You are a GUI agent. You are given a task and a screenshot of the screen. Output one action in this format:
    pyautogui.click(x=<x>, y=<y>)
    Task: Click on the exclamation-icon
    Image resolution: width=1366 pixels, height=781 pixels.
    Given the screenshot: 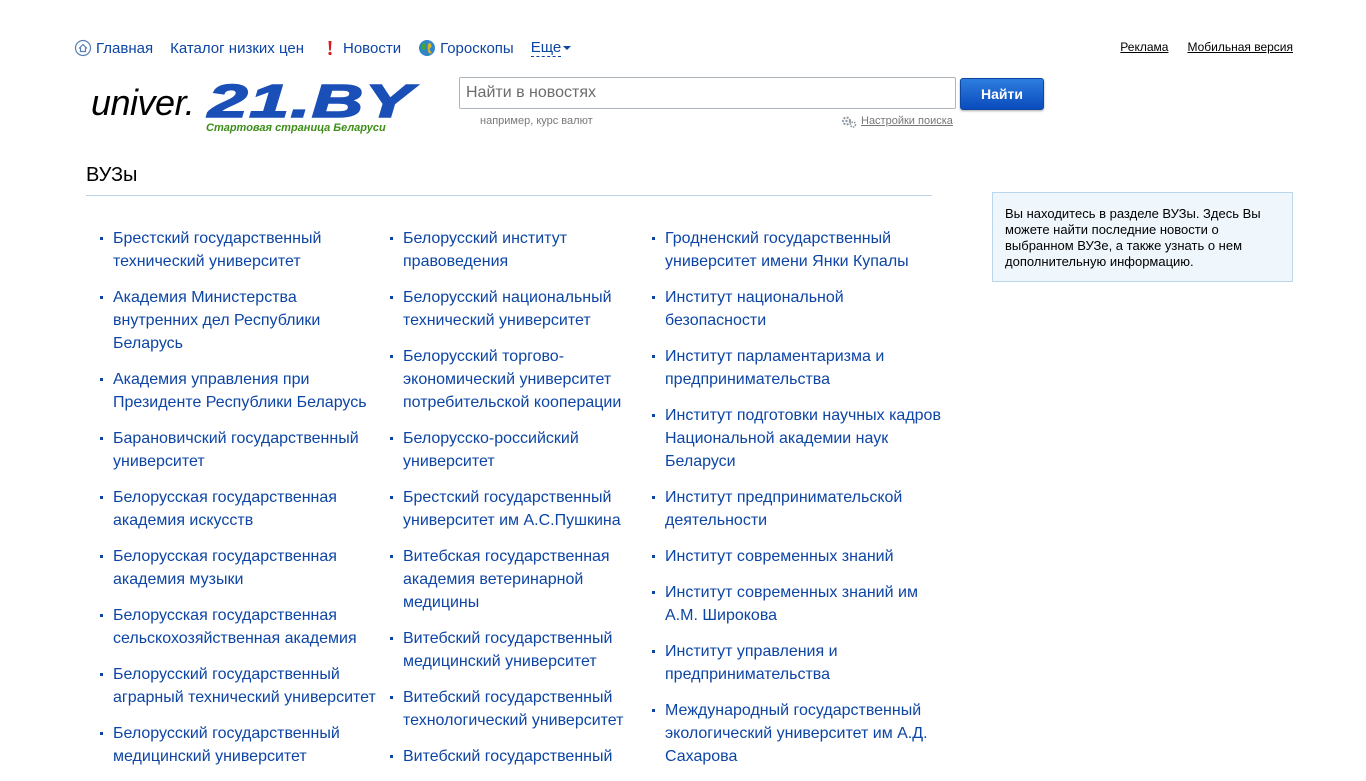 What is the action you would take?
    pyautogui.click(x=330, y=48)
    